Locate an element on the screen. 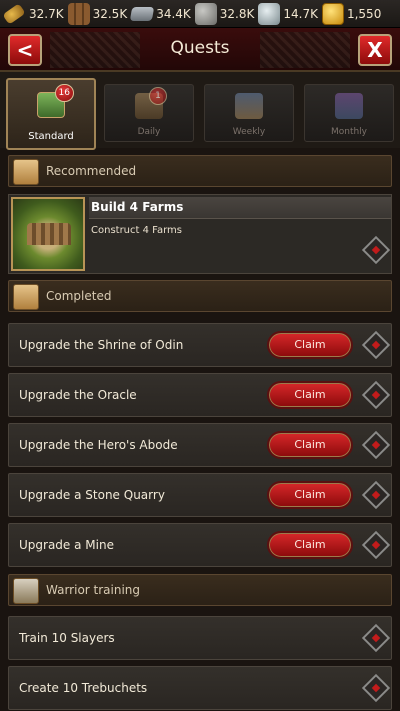 The width and height of the screenshot is (400, 711). list-item: Upgrade a Mine Claim is located at coordinates (200, 545).